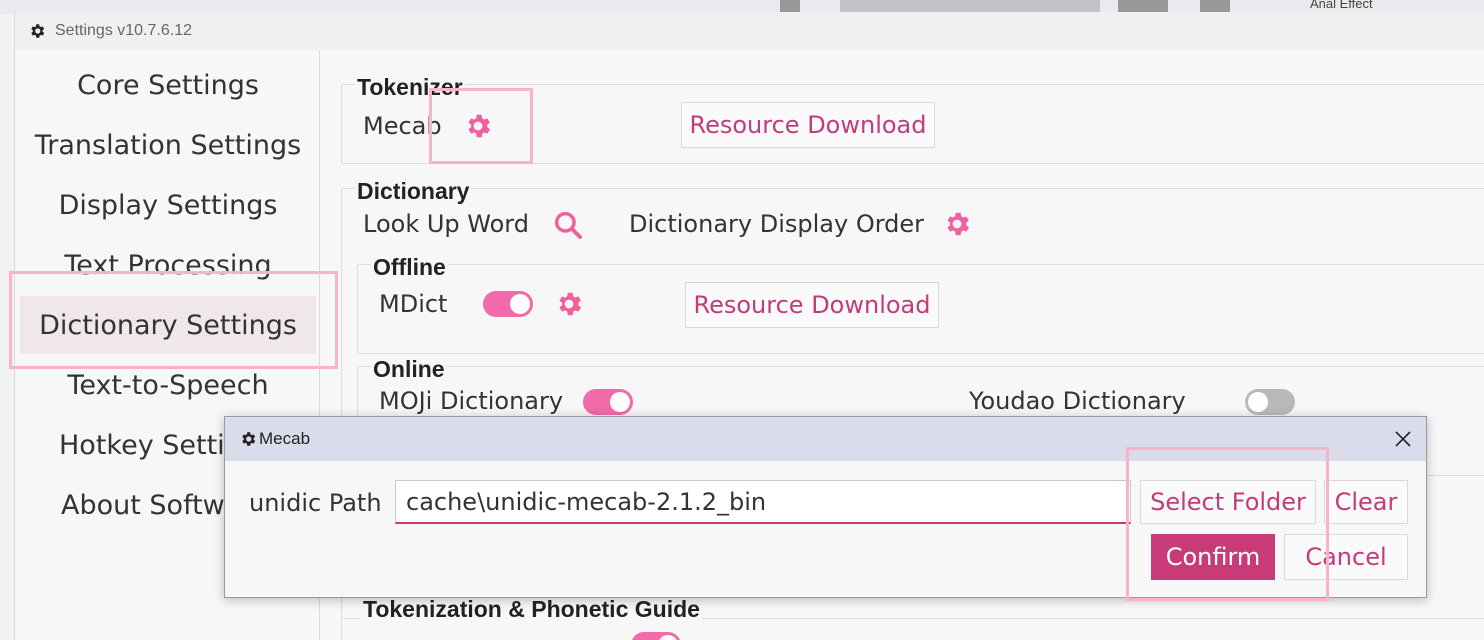 This screenshot has height=640, width=1484. Describe the element at coordinates (409, 369) in the screenshot. I see `online-title: Online` at that location.